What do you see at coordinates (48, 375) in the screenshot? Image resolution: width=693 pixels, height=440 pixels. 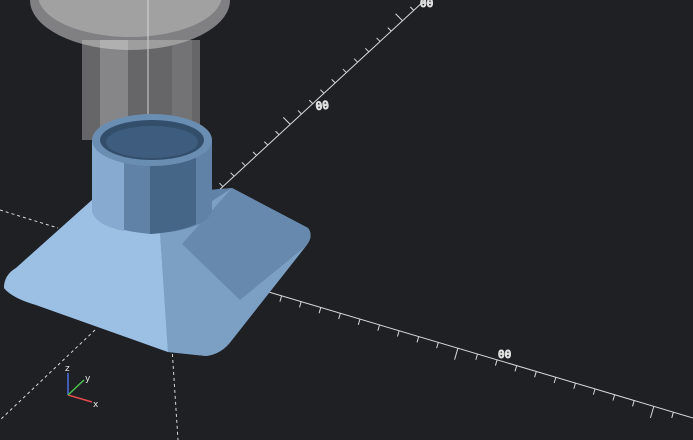 I see `y-axis-negative` at bounding box center [48, 375].